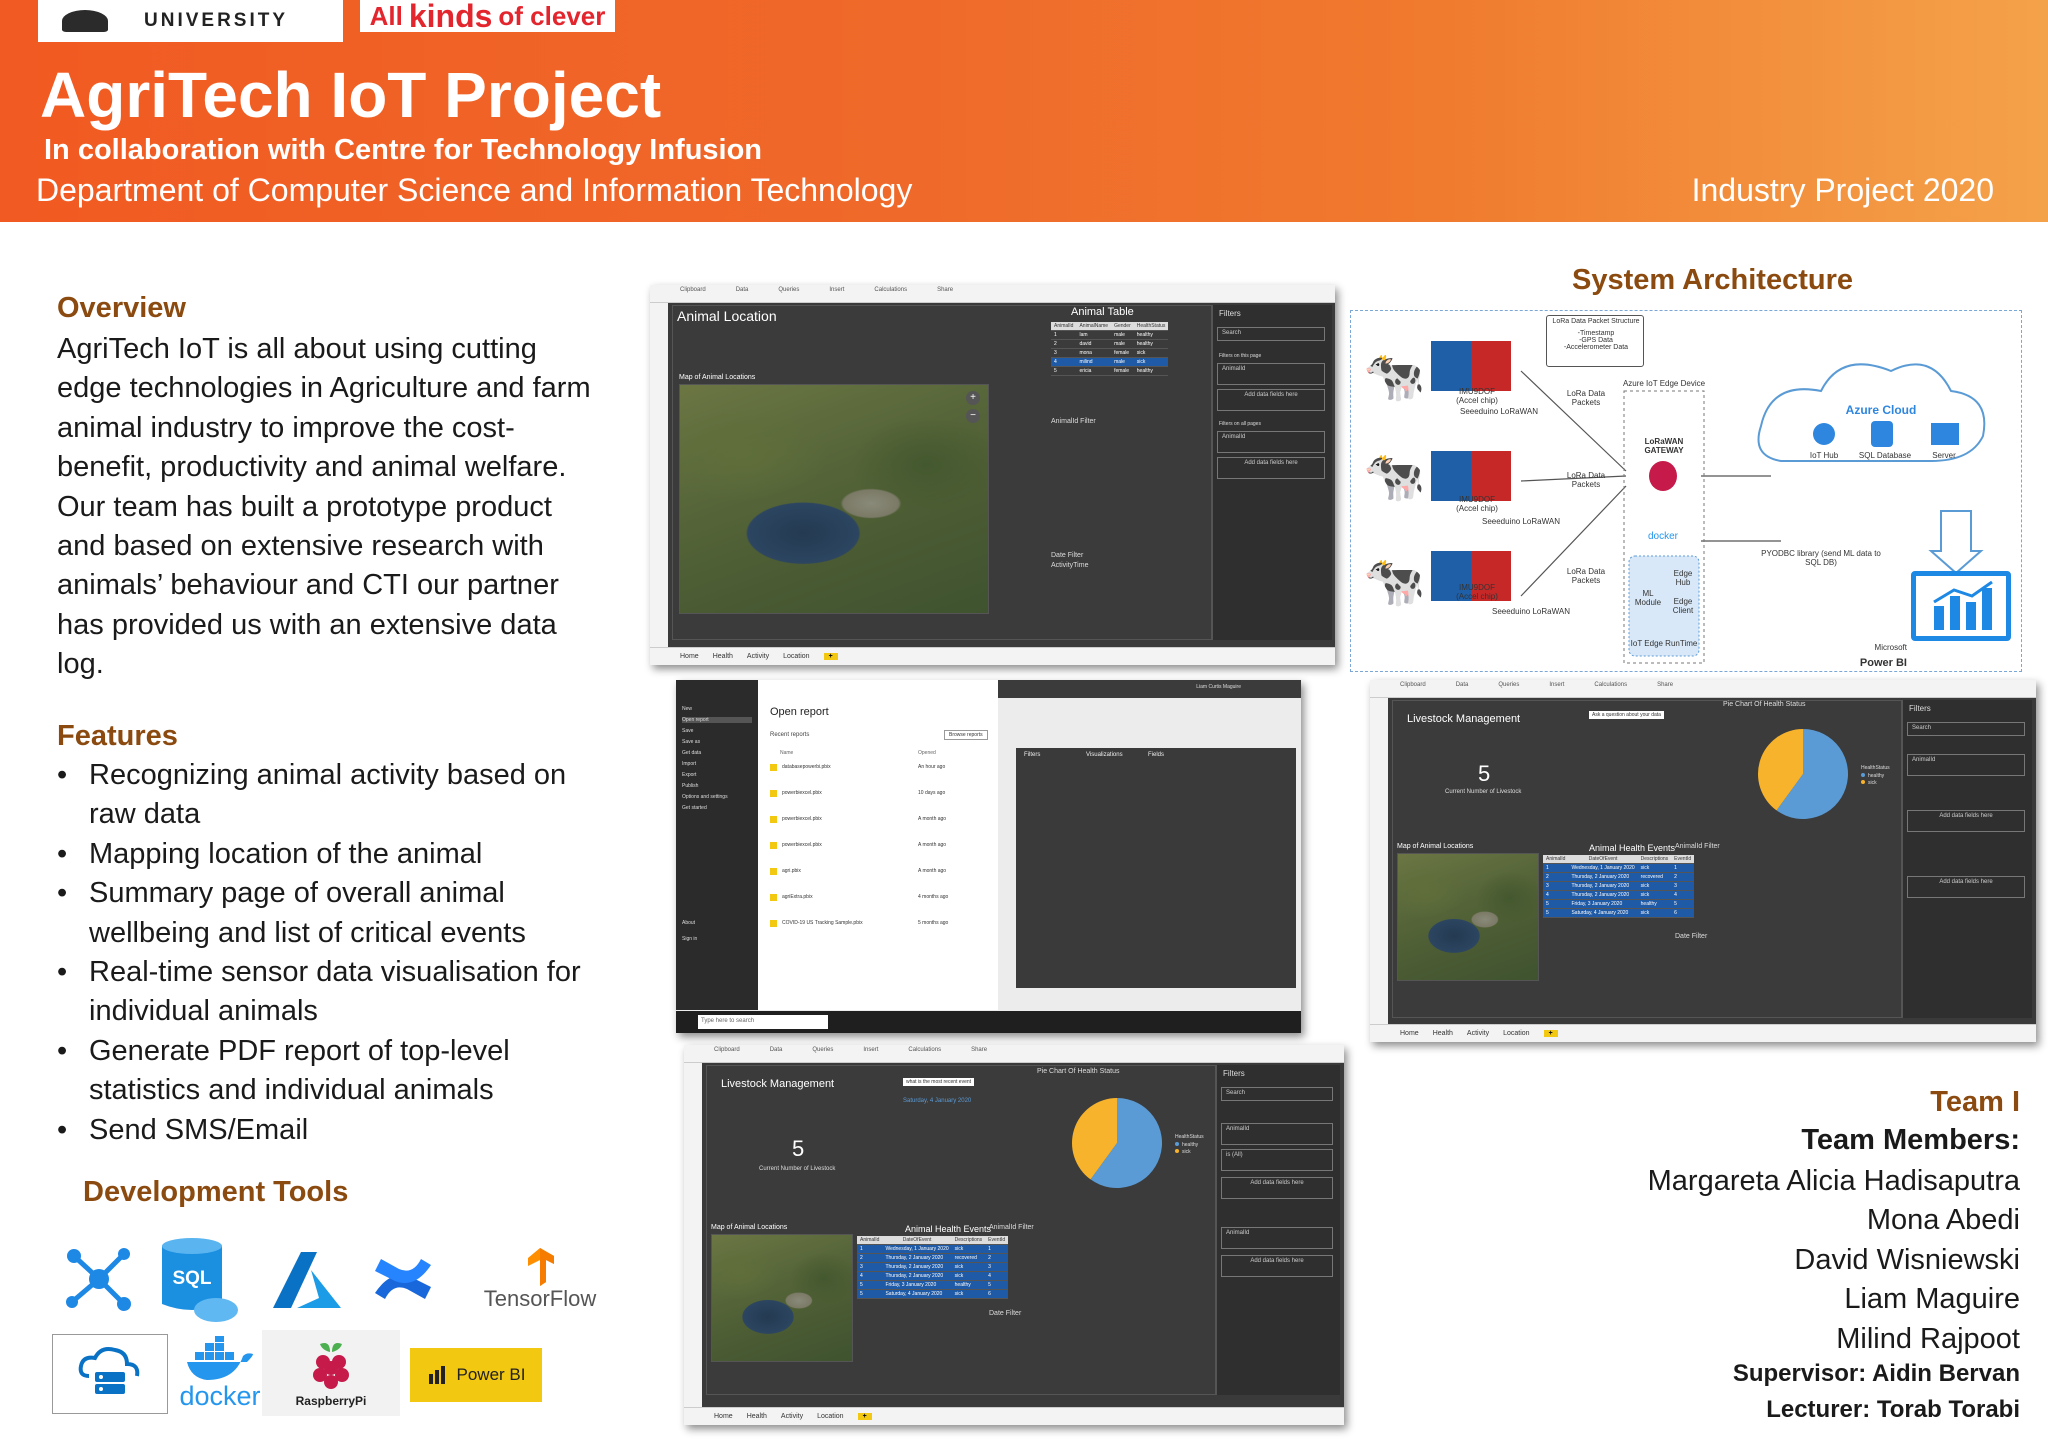  Describe the element at coordinates (687, 731) in the screenshot. I see `file-menu-item: Save` at that location.